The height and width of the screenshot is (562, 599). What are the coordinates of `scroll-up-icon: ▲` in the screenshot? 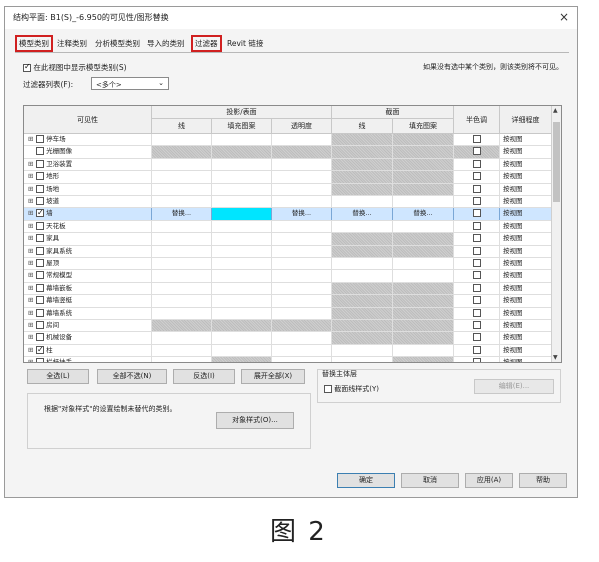 It's located at (555, 110).